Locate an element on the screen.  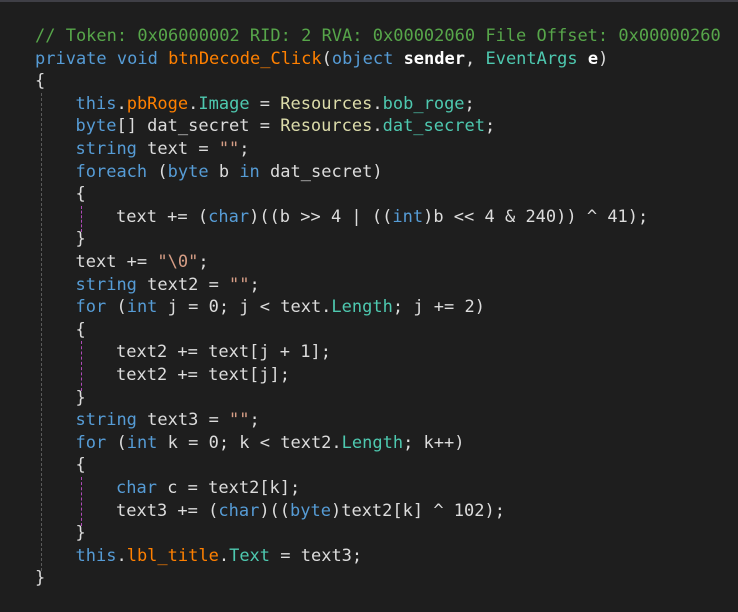
code-token-plain: text3 = is located at coordinates (183, 420).